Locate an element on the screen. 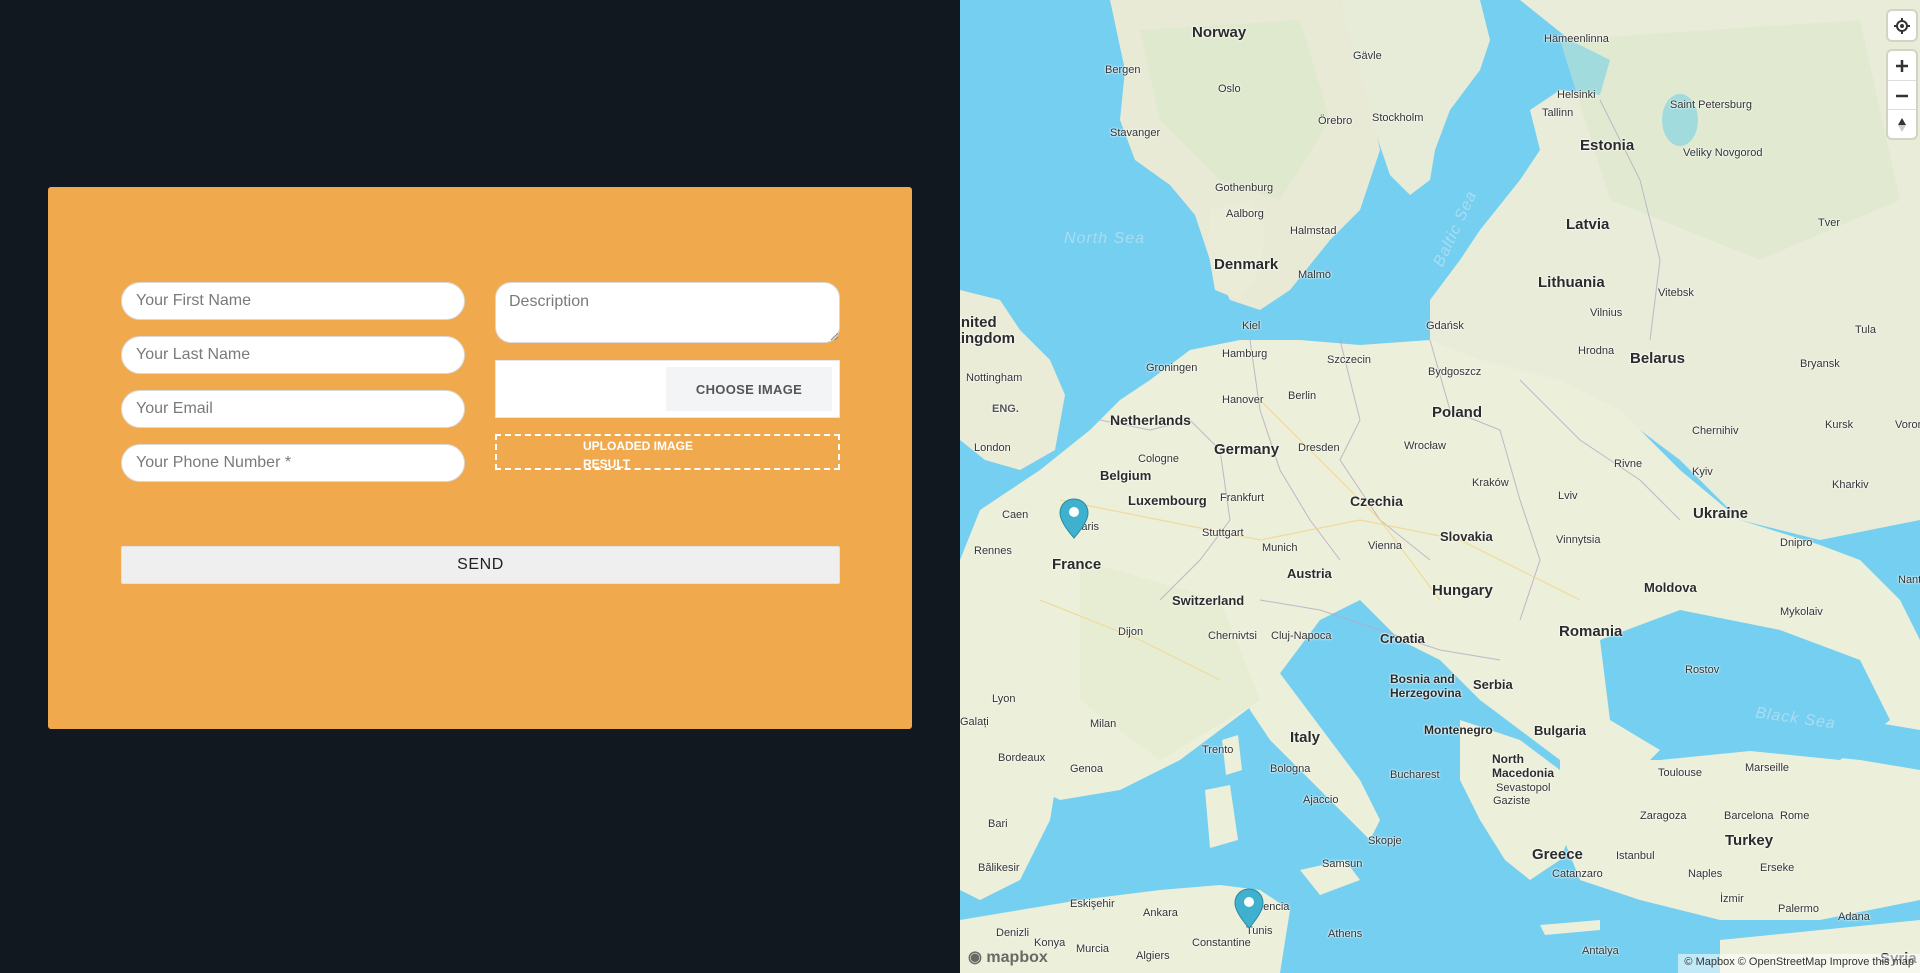 Image resolution: width=1920 pixels, height=973 pixels. city-label: Murcia is located at coordinates (1093, 949).